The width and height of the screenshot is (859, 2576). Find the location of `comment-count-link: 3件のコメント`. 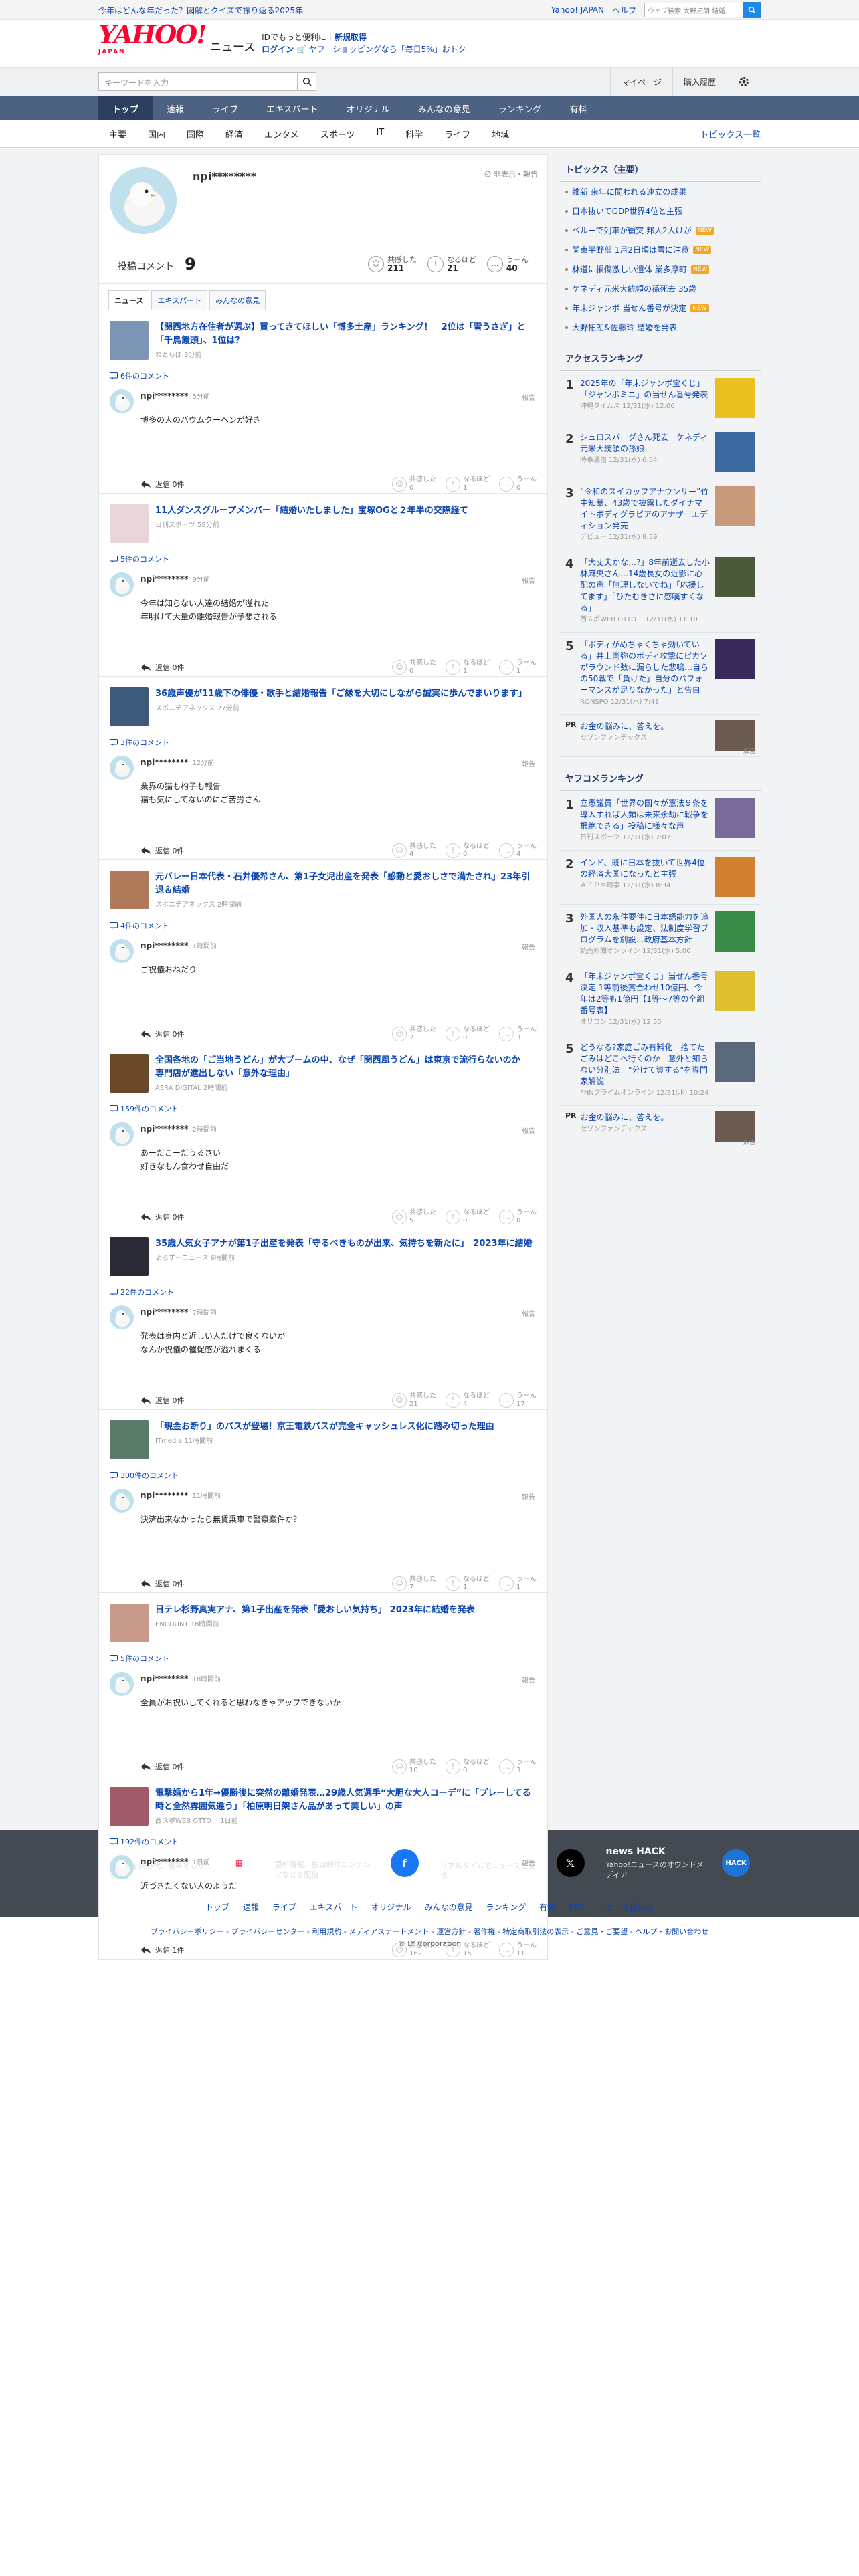

comment-count-link: 3件のコメント is located at coordinates (139, 742).